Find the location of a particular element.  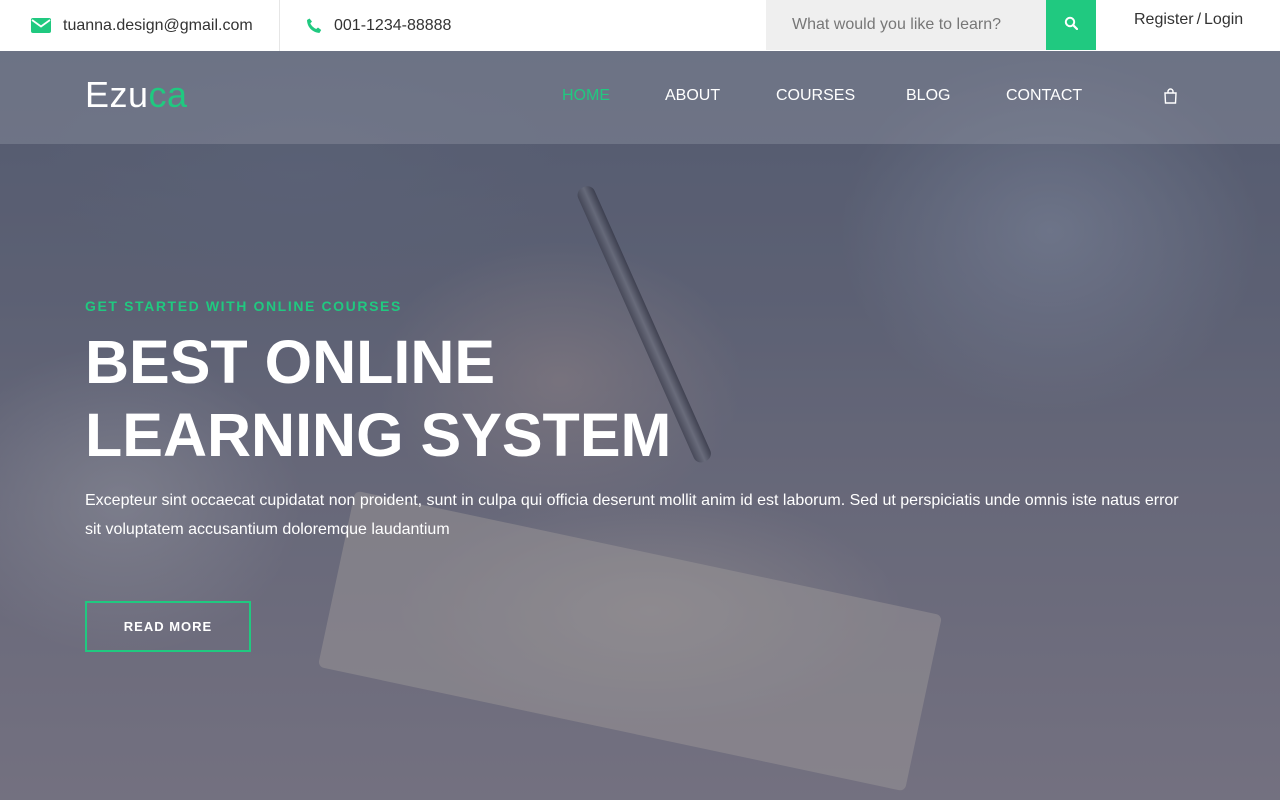

nav-item-contact: CONTACT is located at coordinates (1044, 96).